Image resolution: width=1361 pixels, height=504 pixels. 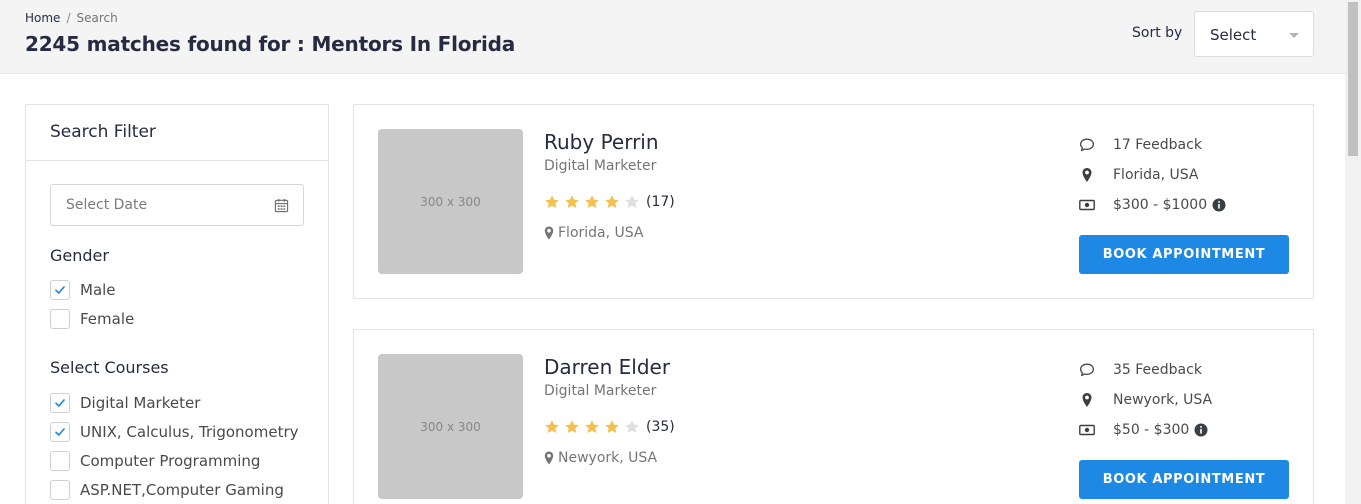 What do you see at coordinates (1294, 35) in the screenshot?
I see `chevron-down-icon` at bounding box center [1294, 35].